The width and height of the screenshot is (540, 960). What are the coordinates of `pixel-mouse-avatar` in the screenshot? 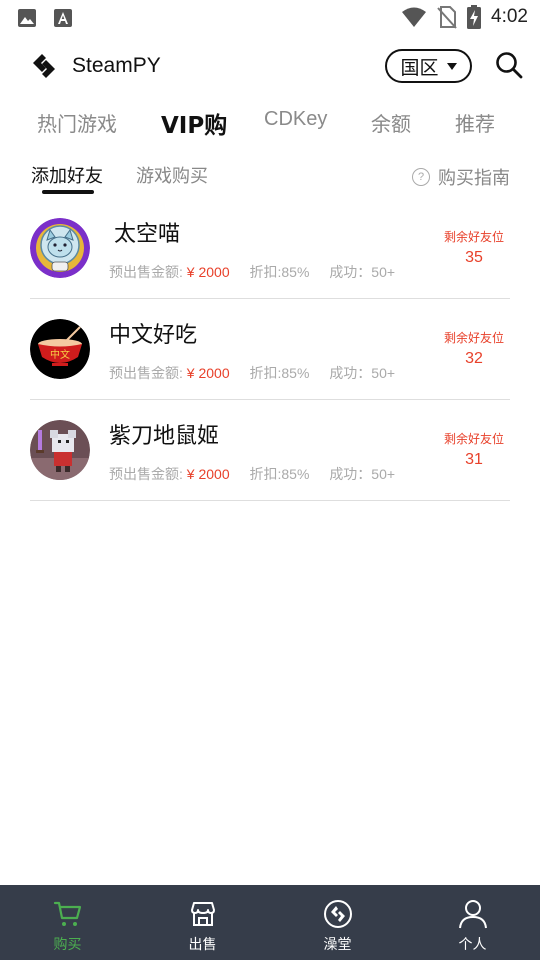 It's located at (60, 450).